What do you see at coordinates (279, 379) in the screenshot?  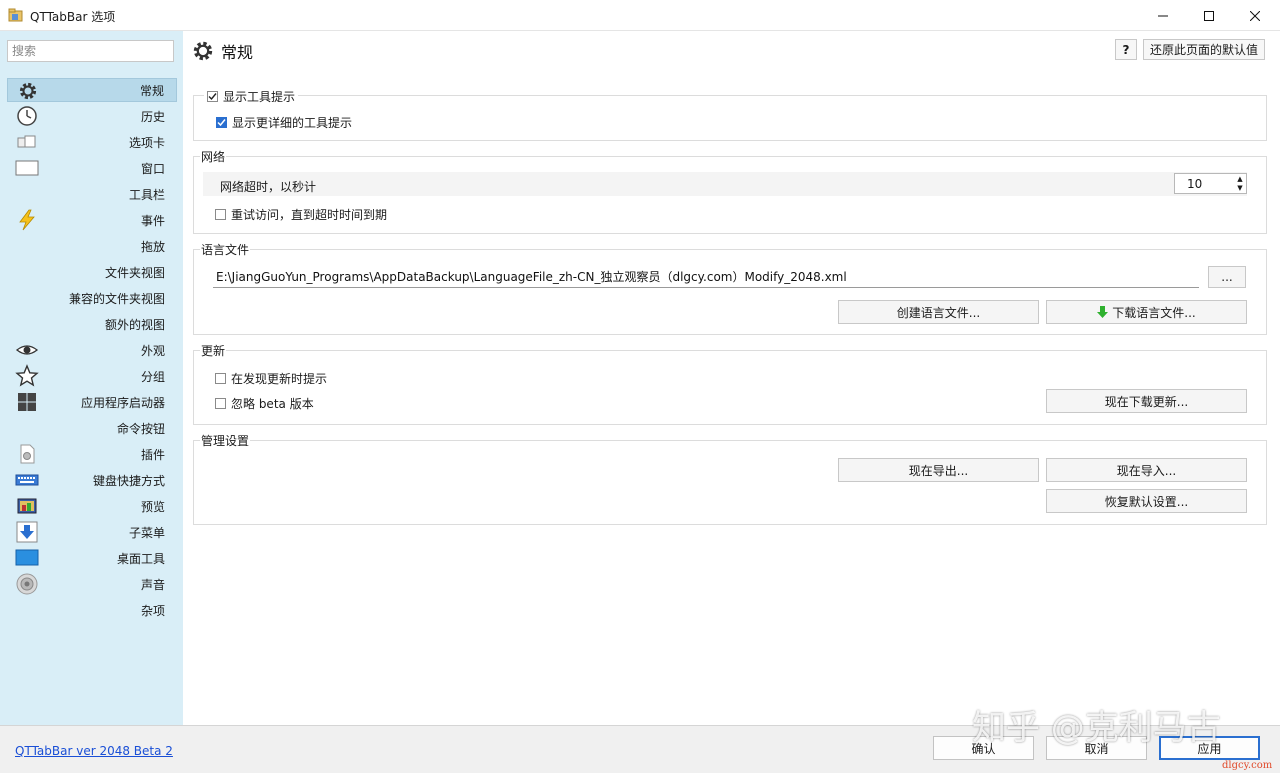 I see `notify-update-label: 在发现更新时提示` at bounding box center [279, 379].